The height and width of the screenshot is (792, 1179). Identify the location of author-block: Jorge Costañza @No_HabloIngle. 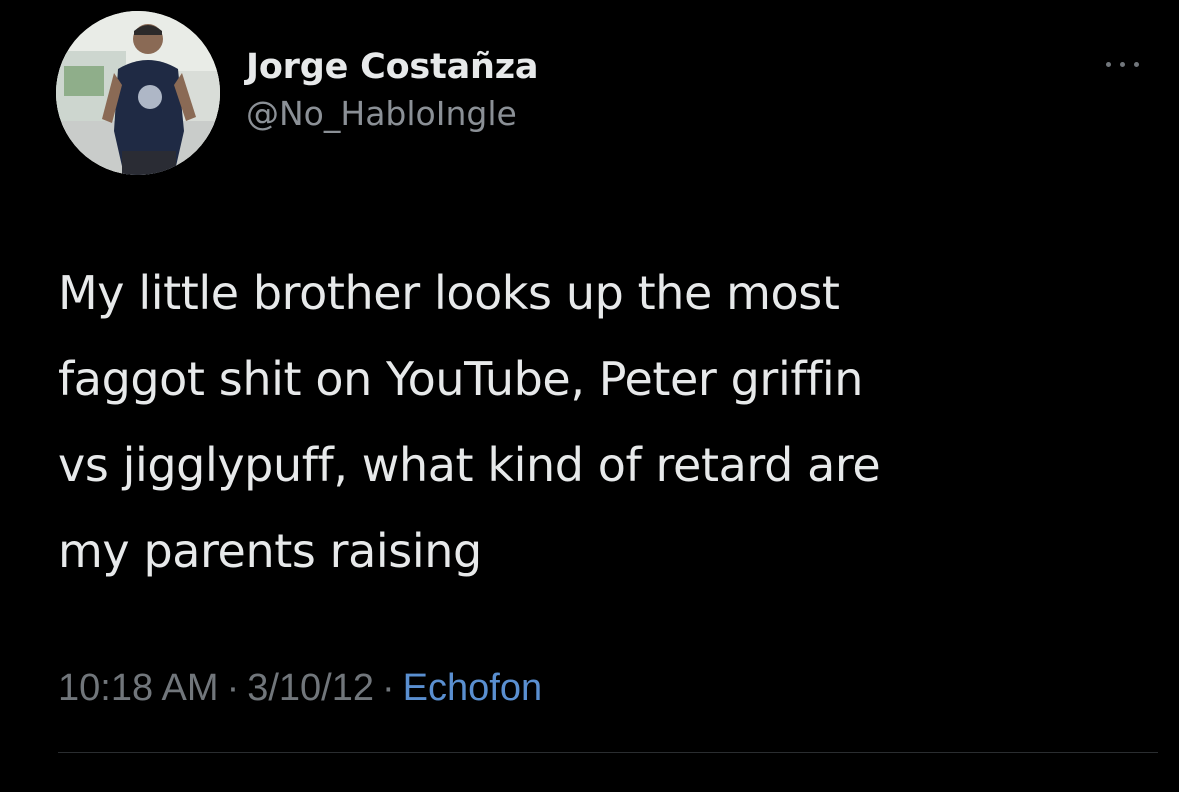
(392, 90).